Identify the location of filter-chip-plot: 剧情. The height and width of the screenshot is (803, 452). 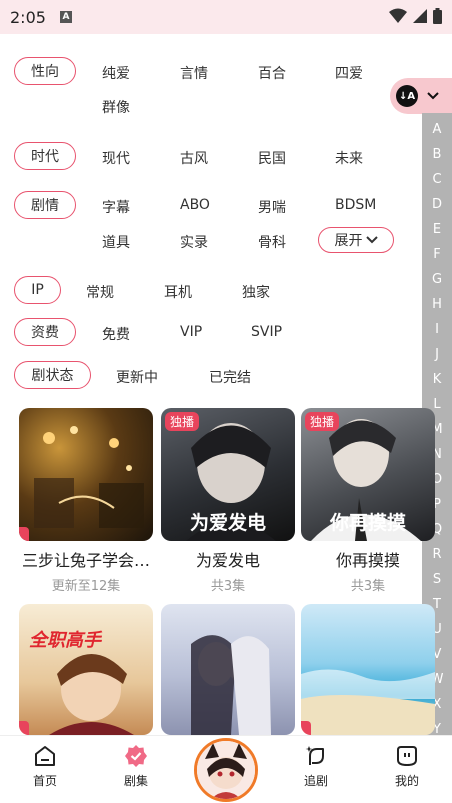
(45, 205).